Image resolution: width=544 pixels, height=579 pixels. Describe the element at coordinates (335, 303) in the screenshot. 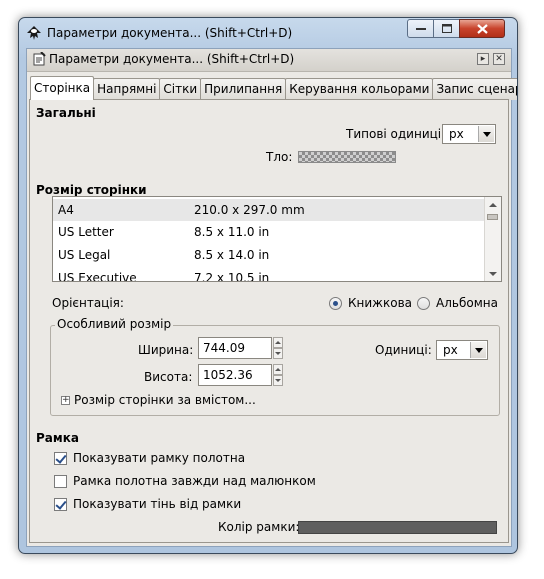

I see `portrait-radio` at that location.